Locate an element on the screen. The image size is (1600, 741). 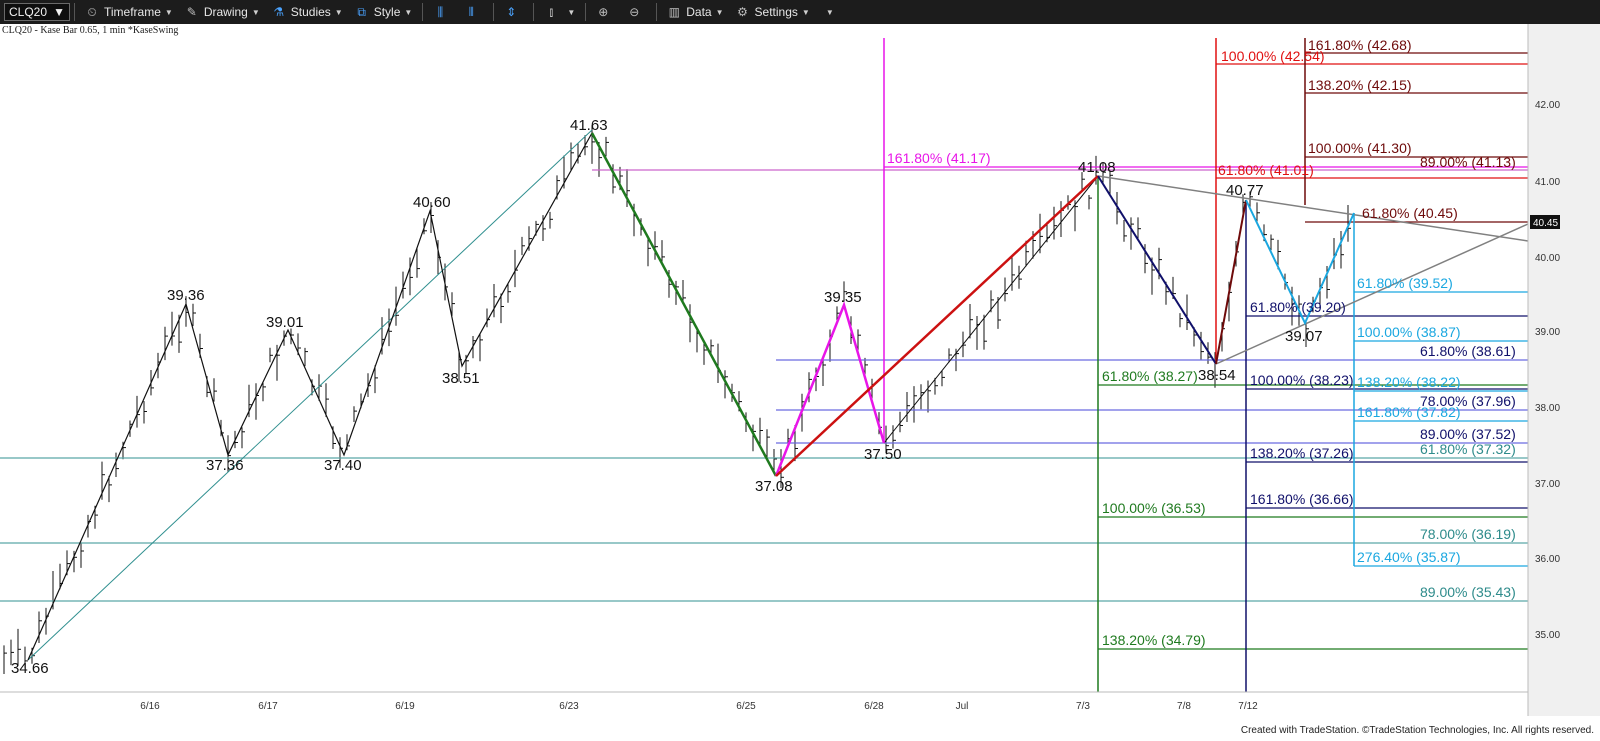
scale-icon: ⇕ is located at coordinates (511, 12).